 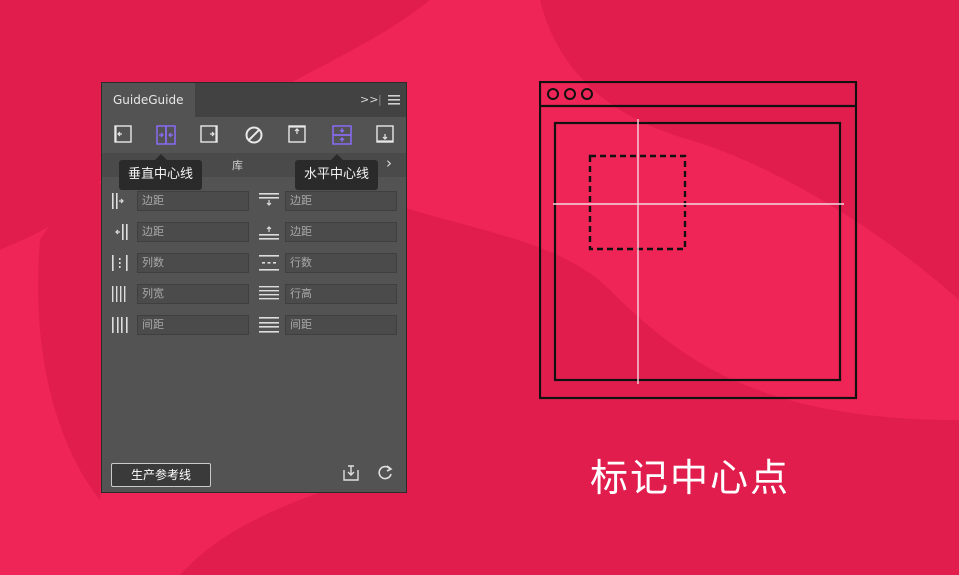 I want to click on columns-icon, so click(x=121, y=263).